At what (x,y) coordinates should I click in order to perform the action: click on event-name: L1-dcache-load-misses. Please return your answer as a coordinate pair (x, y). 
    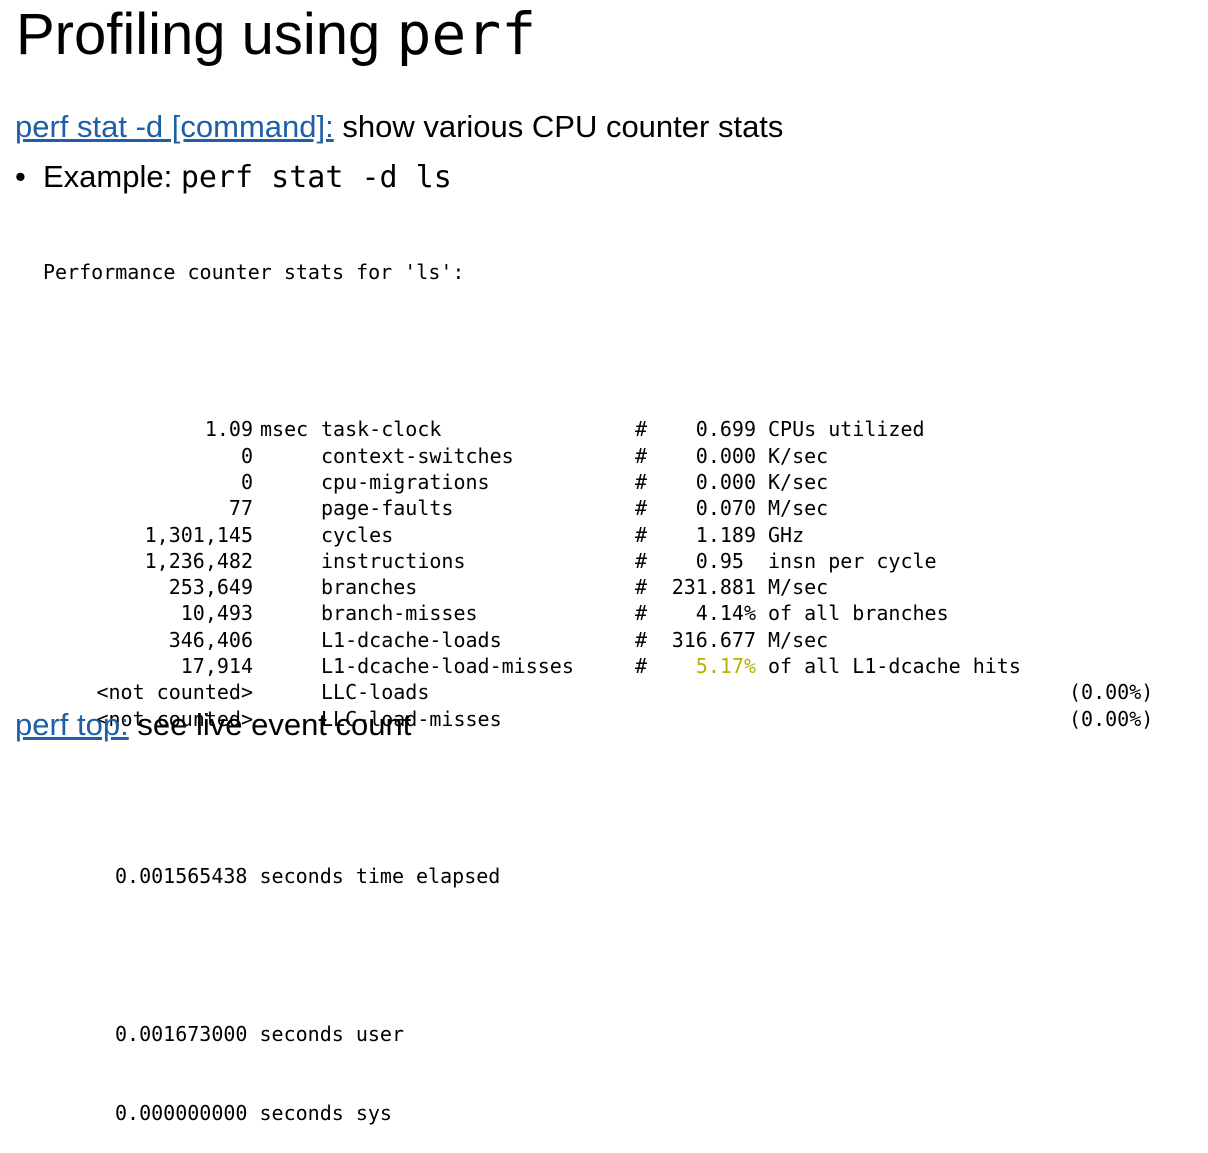
    Looking at the image, I should click on (447, 666).